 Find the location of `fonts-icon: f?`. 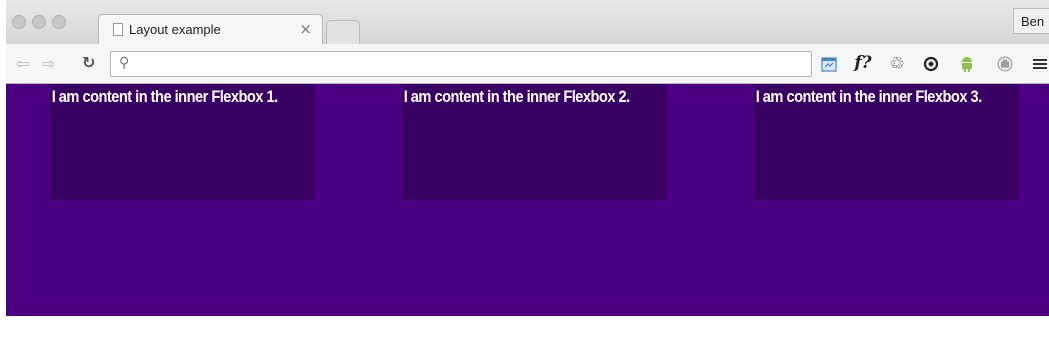

fonts-icon: f? is located at coordinates (863, 63).